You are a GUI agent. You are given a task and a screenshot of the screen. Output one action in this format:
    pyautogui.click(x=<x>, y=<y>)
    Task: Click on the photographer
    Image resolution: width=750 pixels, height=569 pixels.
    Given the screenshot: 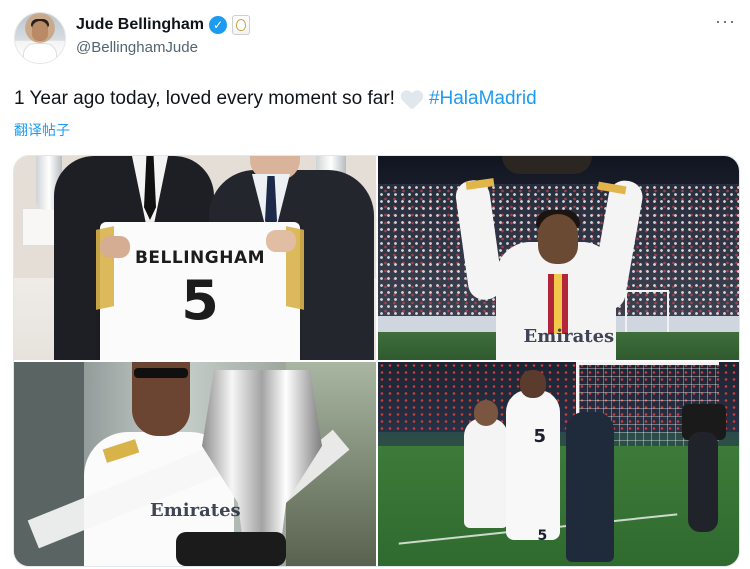 What is the action you would take?
    pyautogui.click(x=589, y=487)
    